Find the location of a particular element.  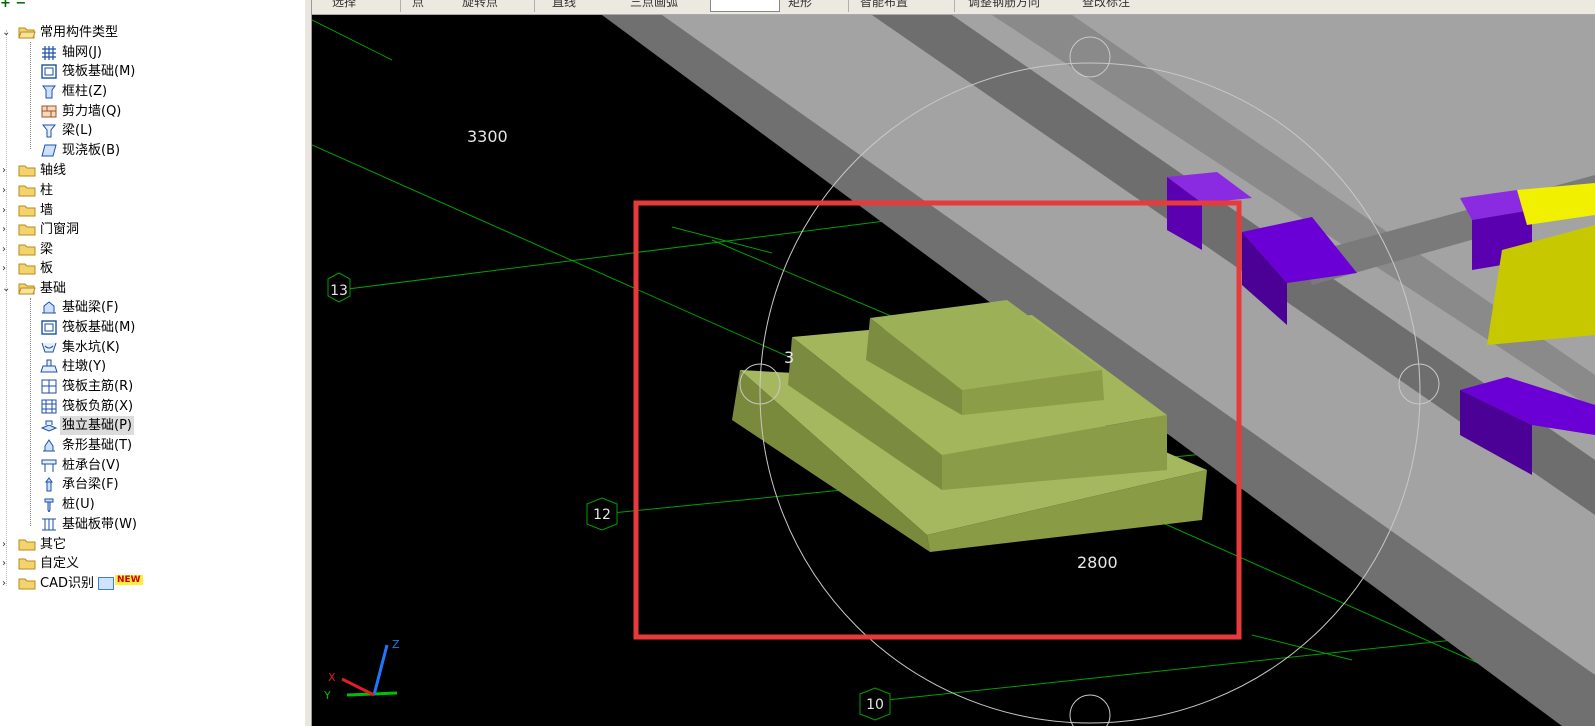

axis-grid-icon is located at coordinates (49, 53).